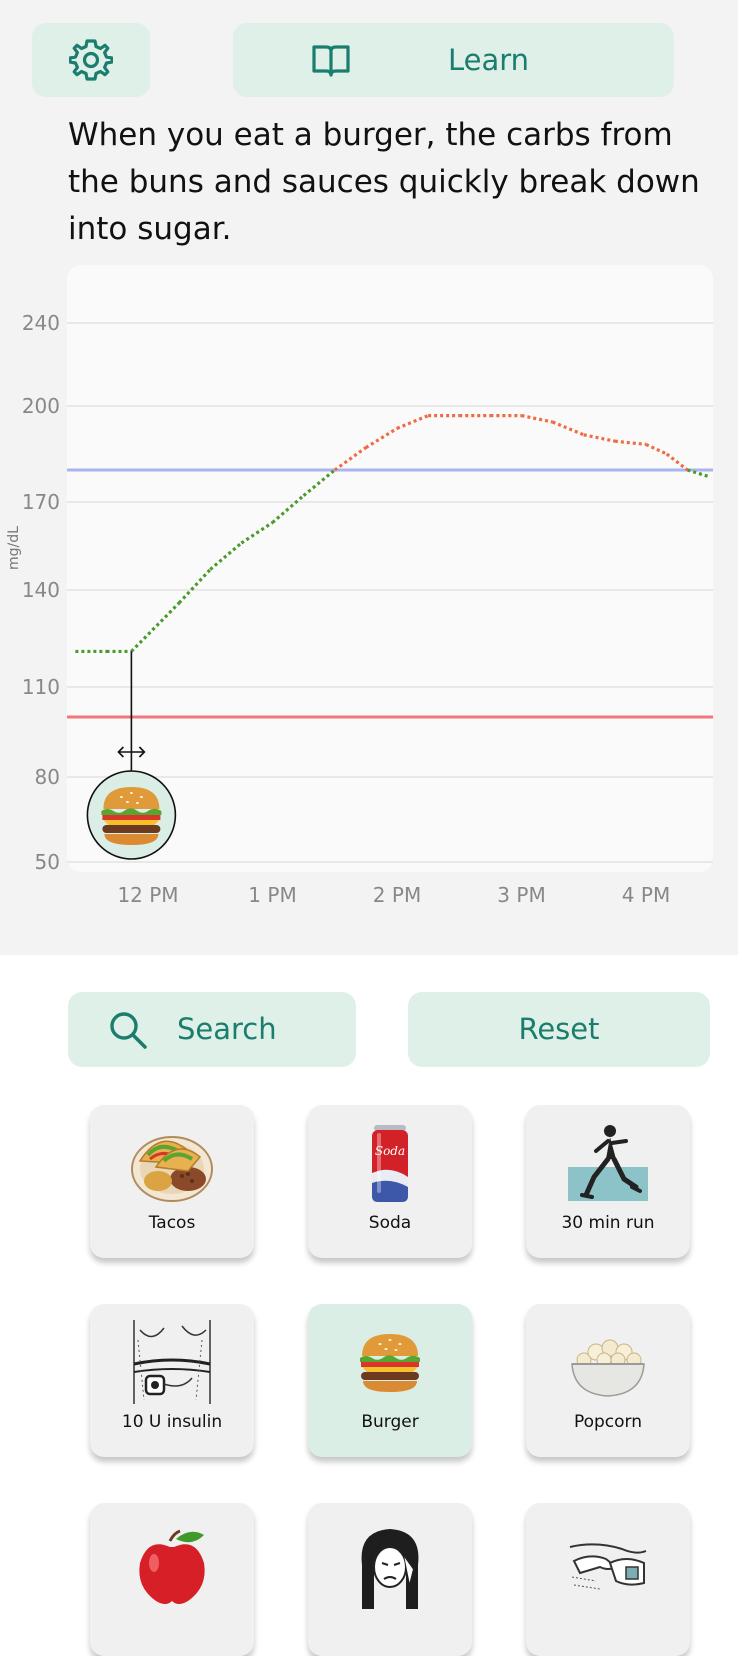  Describe the element at coordinates (608, 1422) in the screenshot. I see `tile-label: Popcorn` at that location.